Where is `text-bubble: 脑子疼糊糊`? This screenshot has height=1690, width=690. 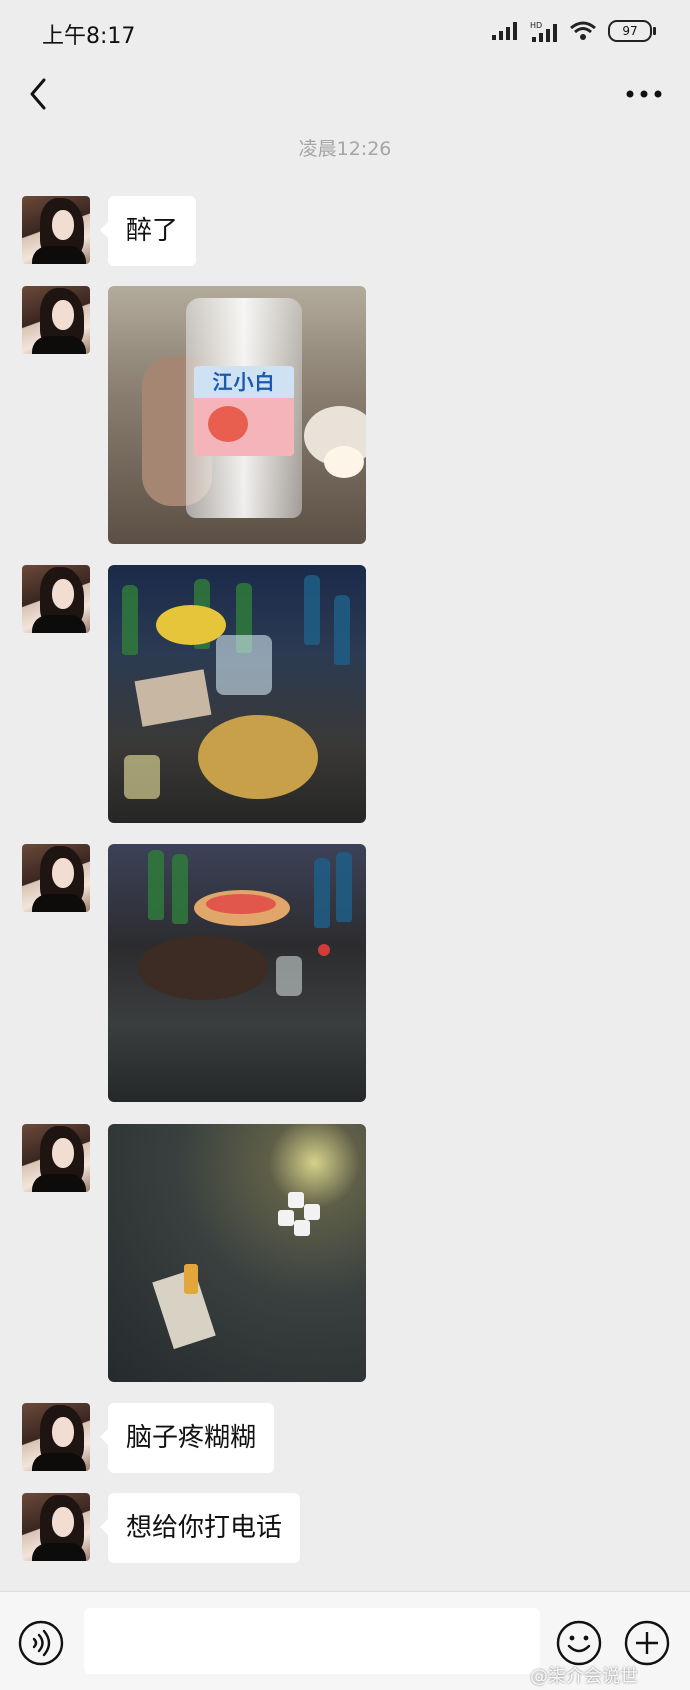
text-bubble: 脑子疼糊糊 is located at coordinates (187, 1438).